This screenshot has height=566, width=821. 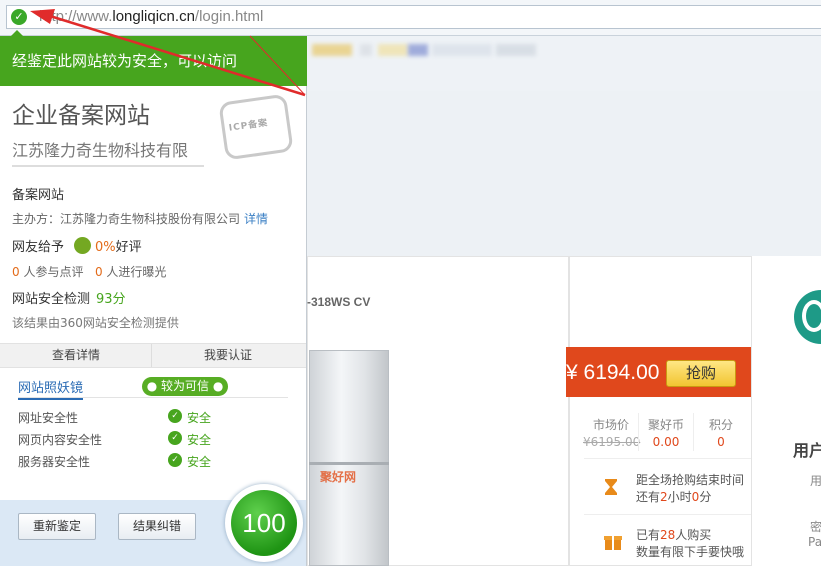 What do you see at coordinates (690, 544) in the screenshot?
I see `buyers-text: 已有28人购买 数量有限下手要快哦` at bounding box center [690, 544].